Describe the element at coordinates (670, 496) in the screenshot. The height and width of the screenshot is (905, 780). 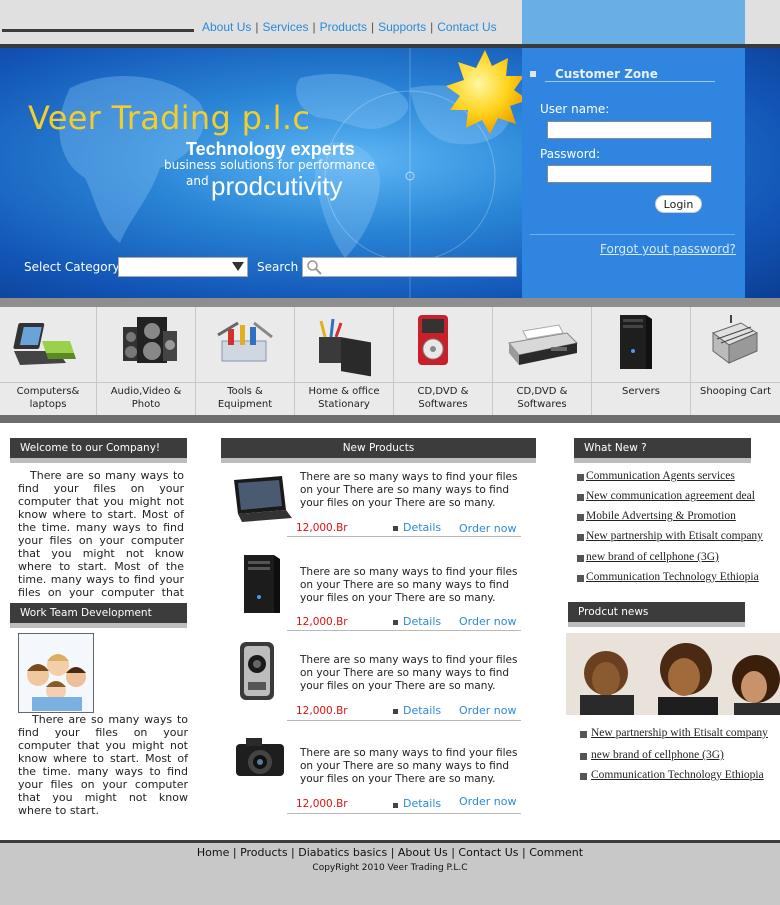
I see `whats-new-link: New communication agreement deal` at that location.